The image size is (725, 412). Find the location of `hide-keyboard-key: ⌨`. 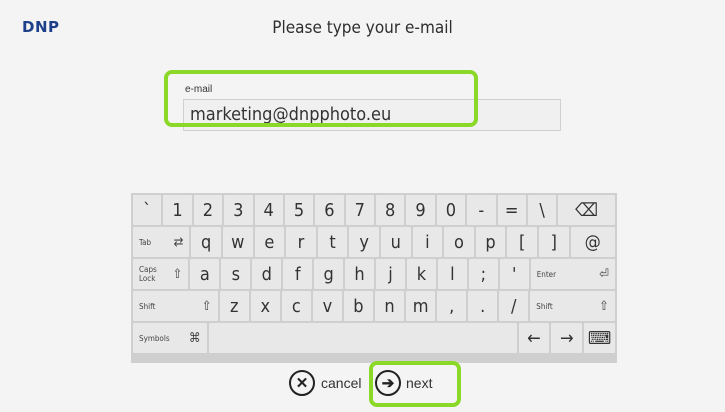

hide-keyboard-key: ⌨ is located at coordinates (599, 338).